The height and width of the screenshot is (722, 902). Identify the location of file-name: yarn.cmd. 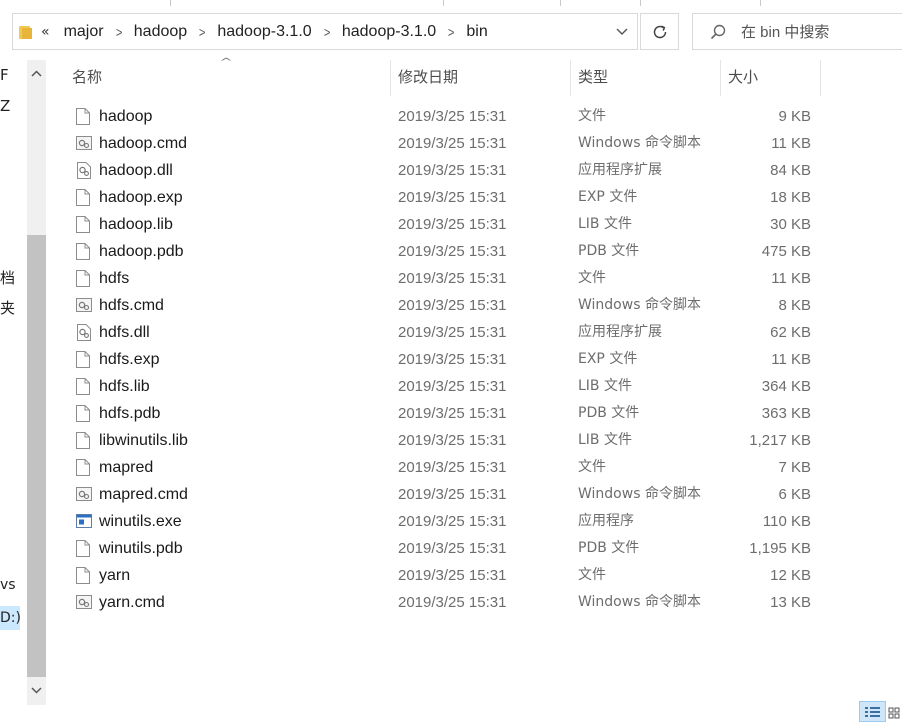
(132, 602).